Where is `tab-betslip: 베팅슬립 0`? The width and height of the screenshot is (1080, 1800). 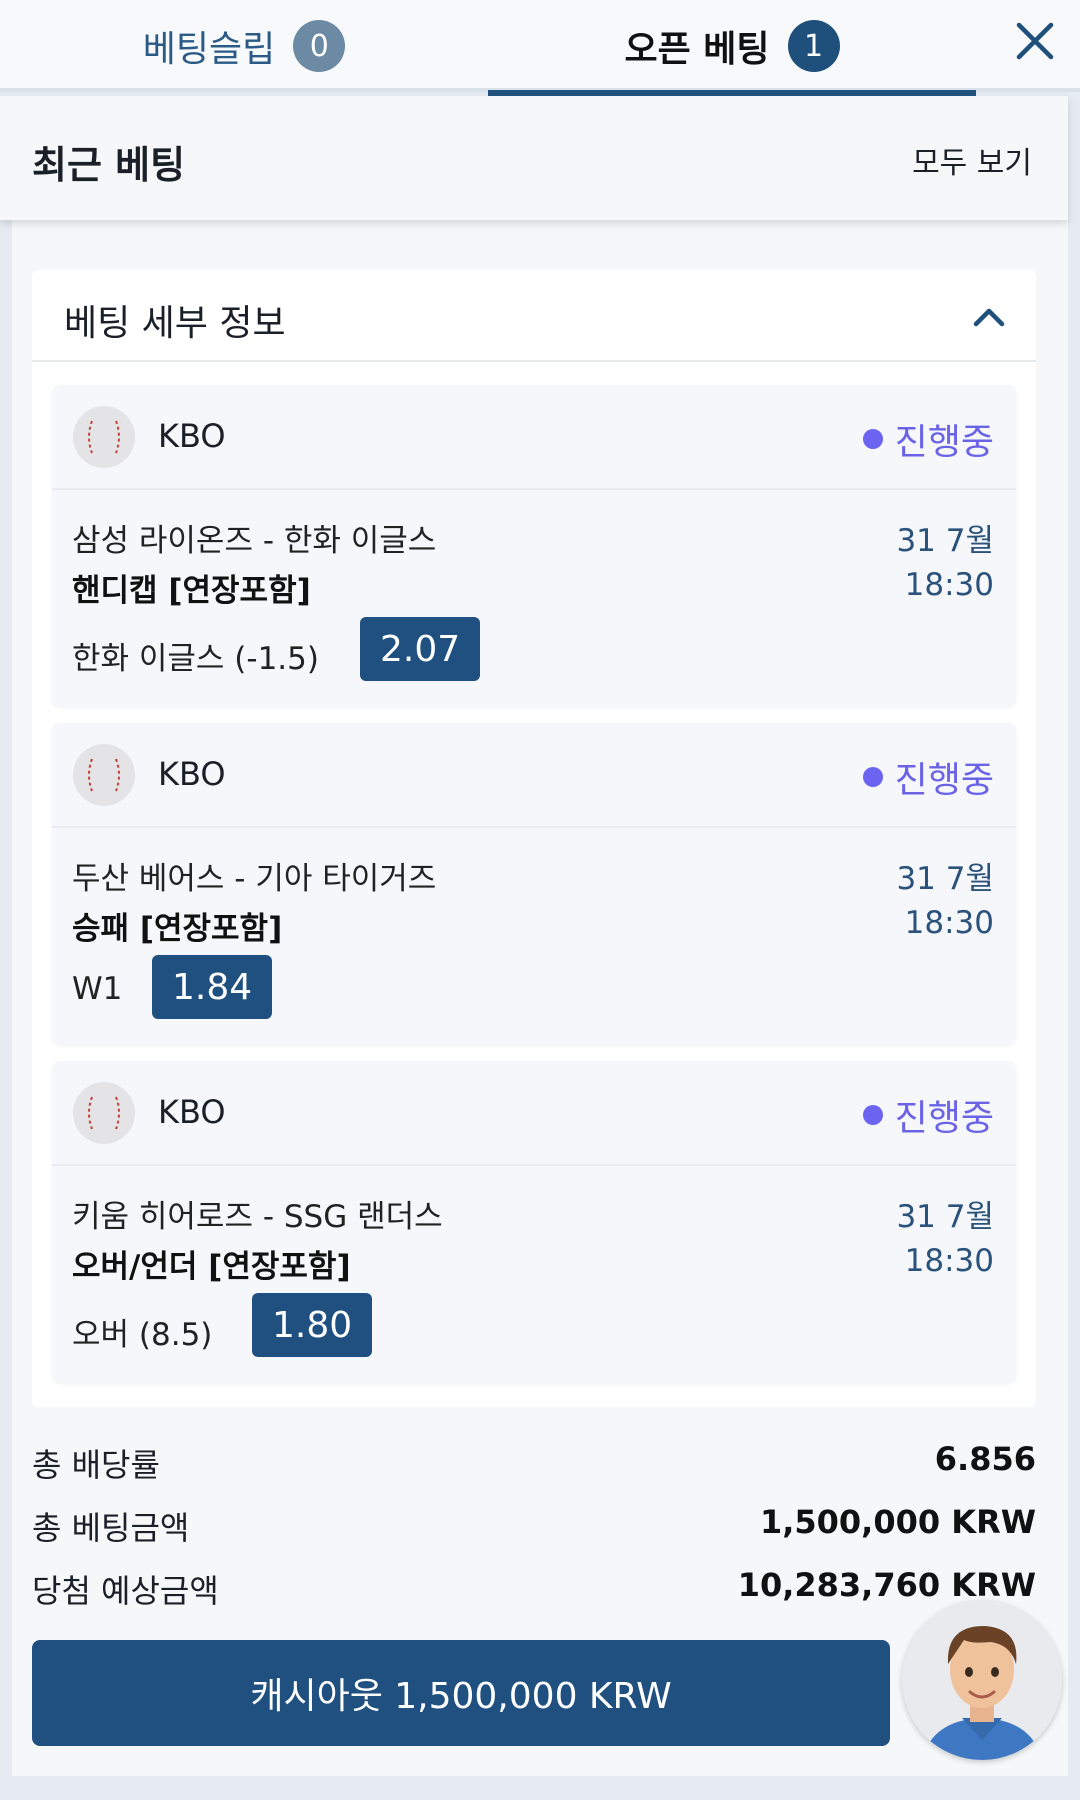 tab-betslip: 베팅슬립 0 is located at coordinates (244, 46).